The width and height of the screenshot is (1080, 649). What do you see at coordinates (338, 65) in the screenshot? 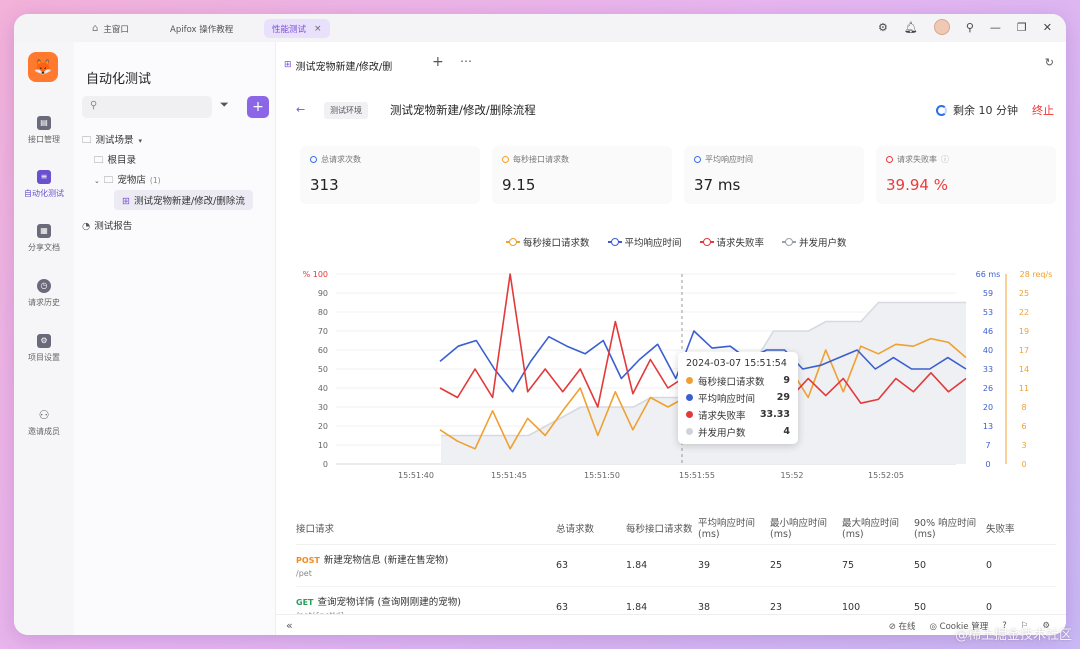
I see `doc-tab: ⊞ 测试宠物新建/修改/删` at bounding box center [338, 65].